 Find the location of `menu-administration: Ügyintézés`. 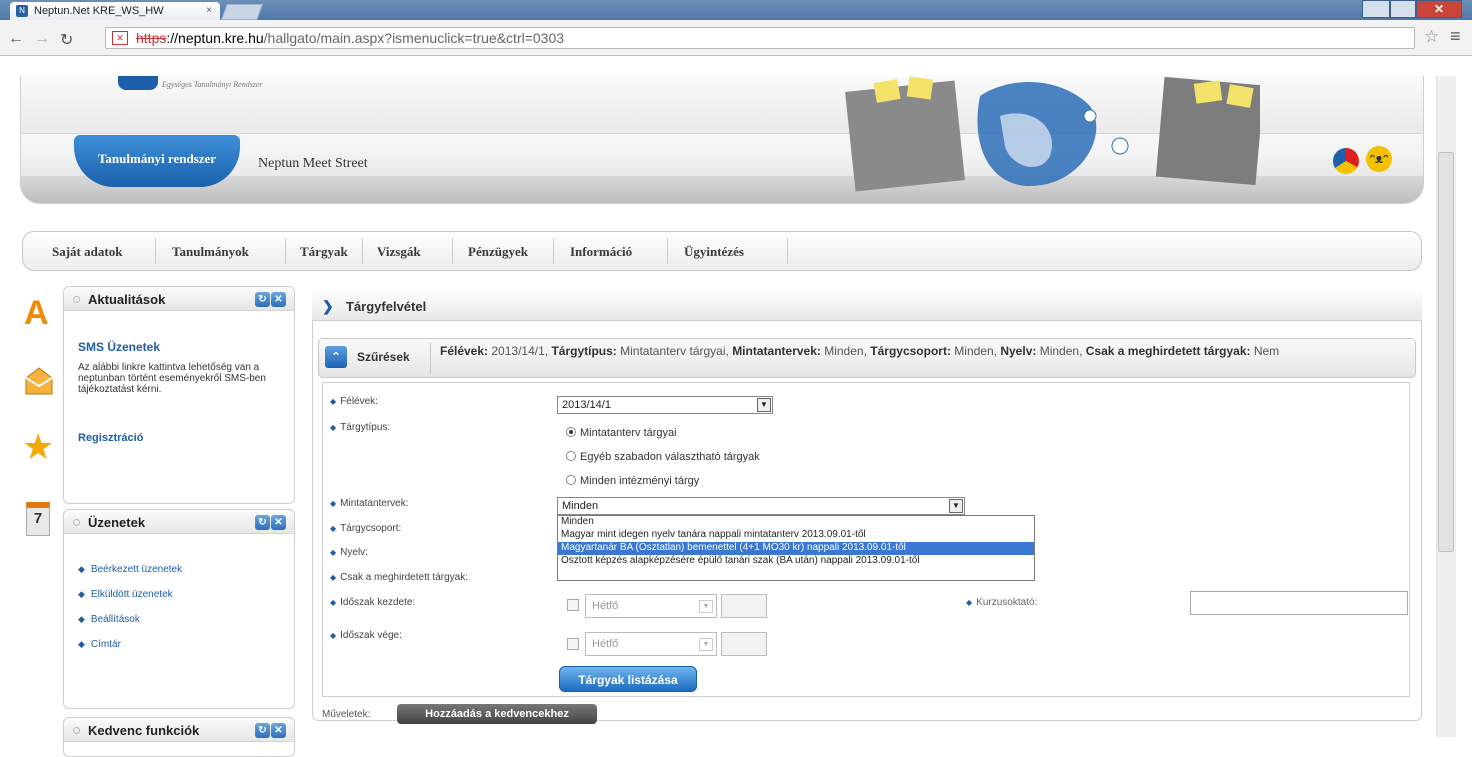

menu-administration: Ügyintézés is located at coordinates (714, 252).